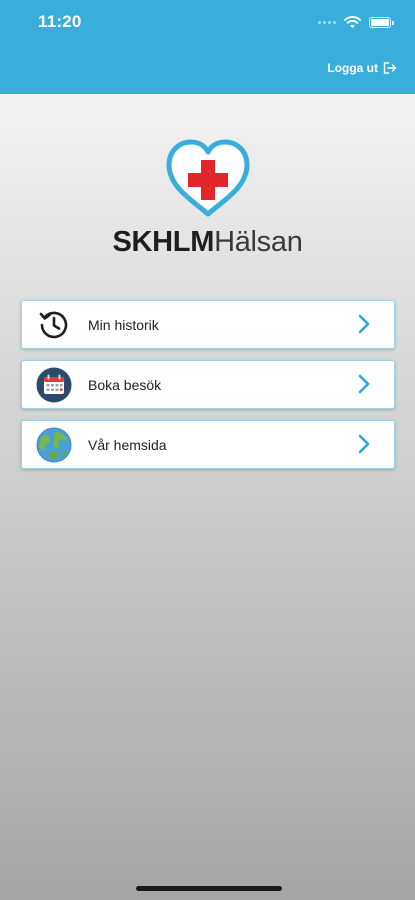 Image resolution: width=415 pixels, height=900 pixels. What do you see at coordinates (208, 324) in the screenshot?
I see `menu-item-history: Min historik` at bounding box center [208, 324].